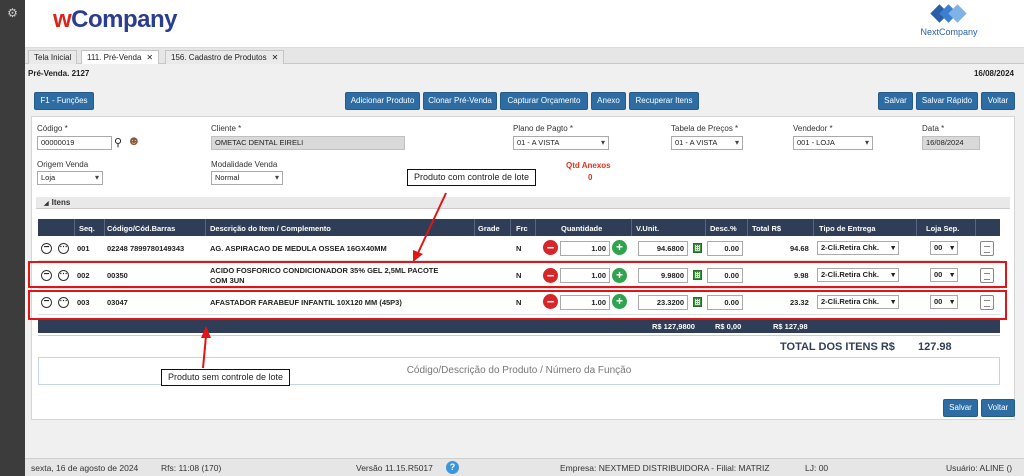 This screenshot has width=1024, height=476. What do you see at coordinates (979, 468) in the screenshot?
I see `status-usuario: Usuário: ALINE ()` at bounding box center [979, 468].